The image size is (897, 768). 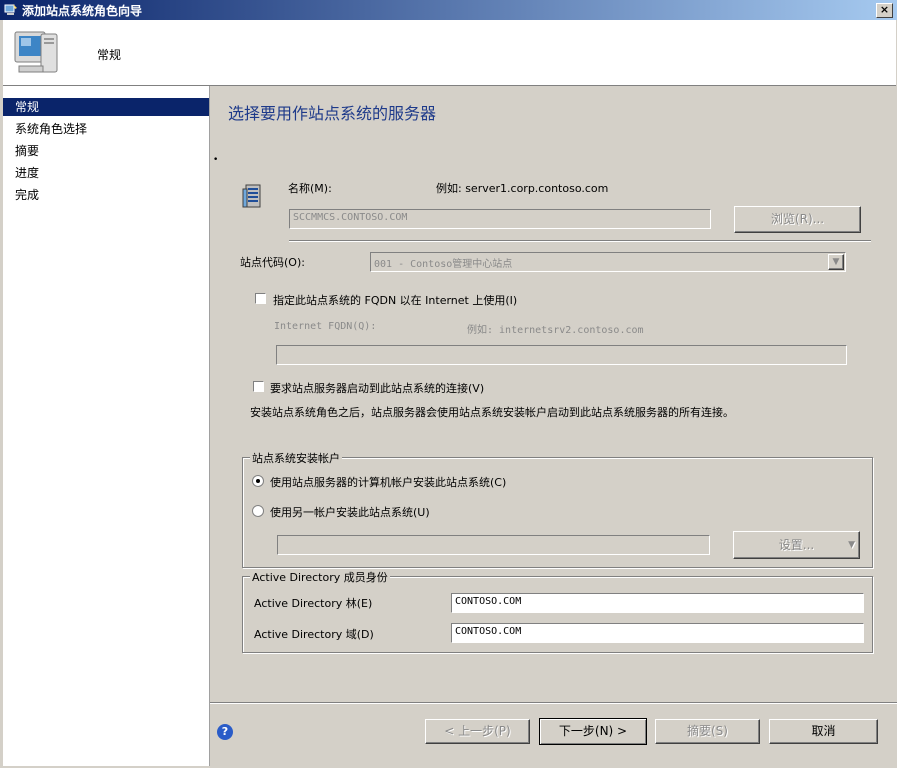 I want to click on chevron-down-icon: ▼, so click(x=836, y=262).